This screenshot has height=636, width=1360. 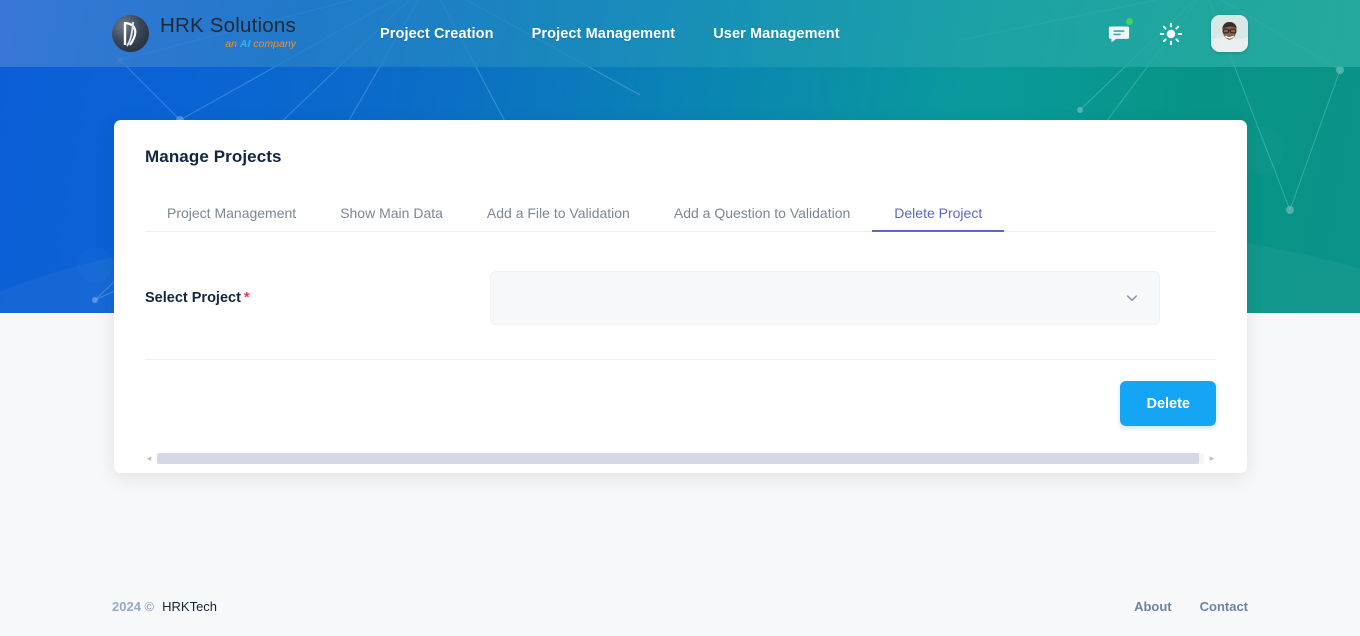 I want to click on page-footer: 2024 © HRKTech About Contact, so click(x=680, y=606).